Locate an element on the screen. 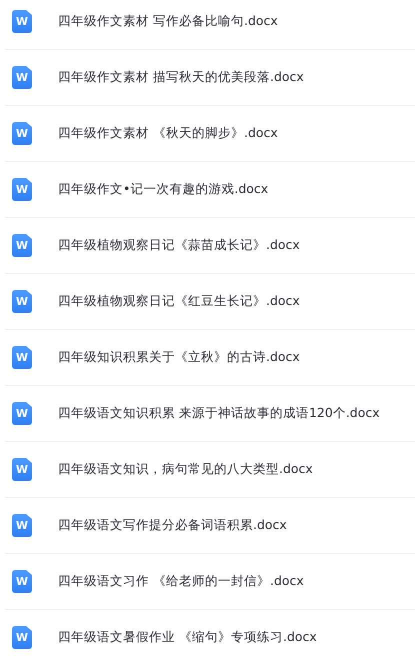 The width and height of the screenshot is (415, 661). file-name: 四年级语文知识，病句常见的八大类型.docx is located at coordinates (185, 469).